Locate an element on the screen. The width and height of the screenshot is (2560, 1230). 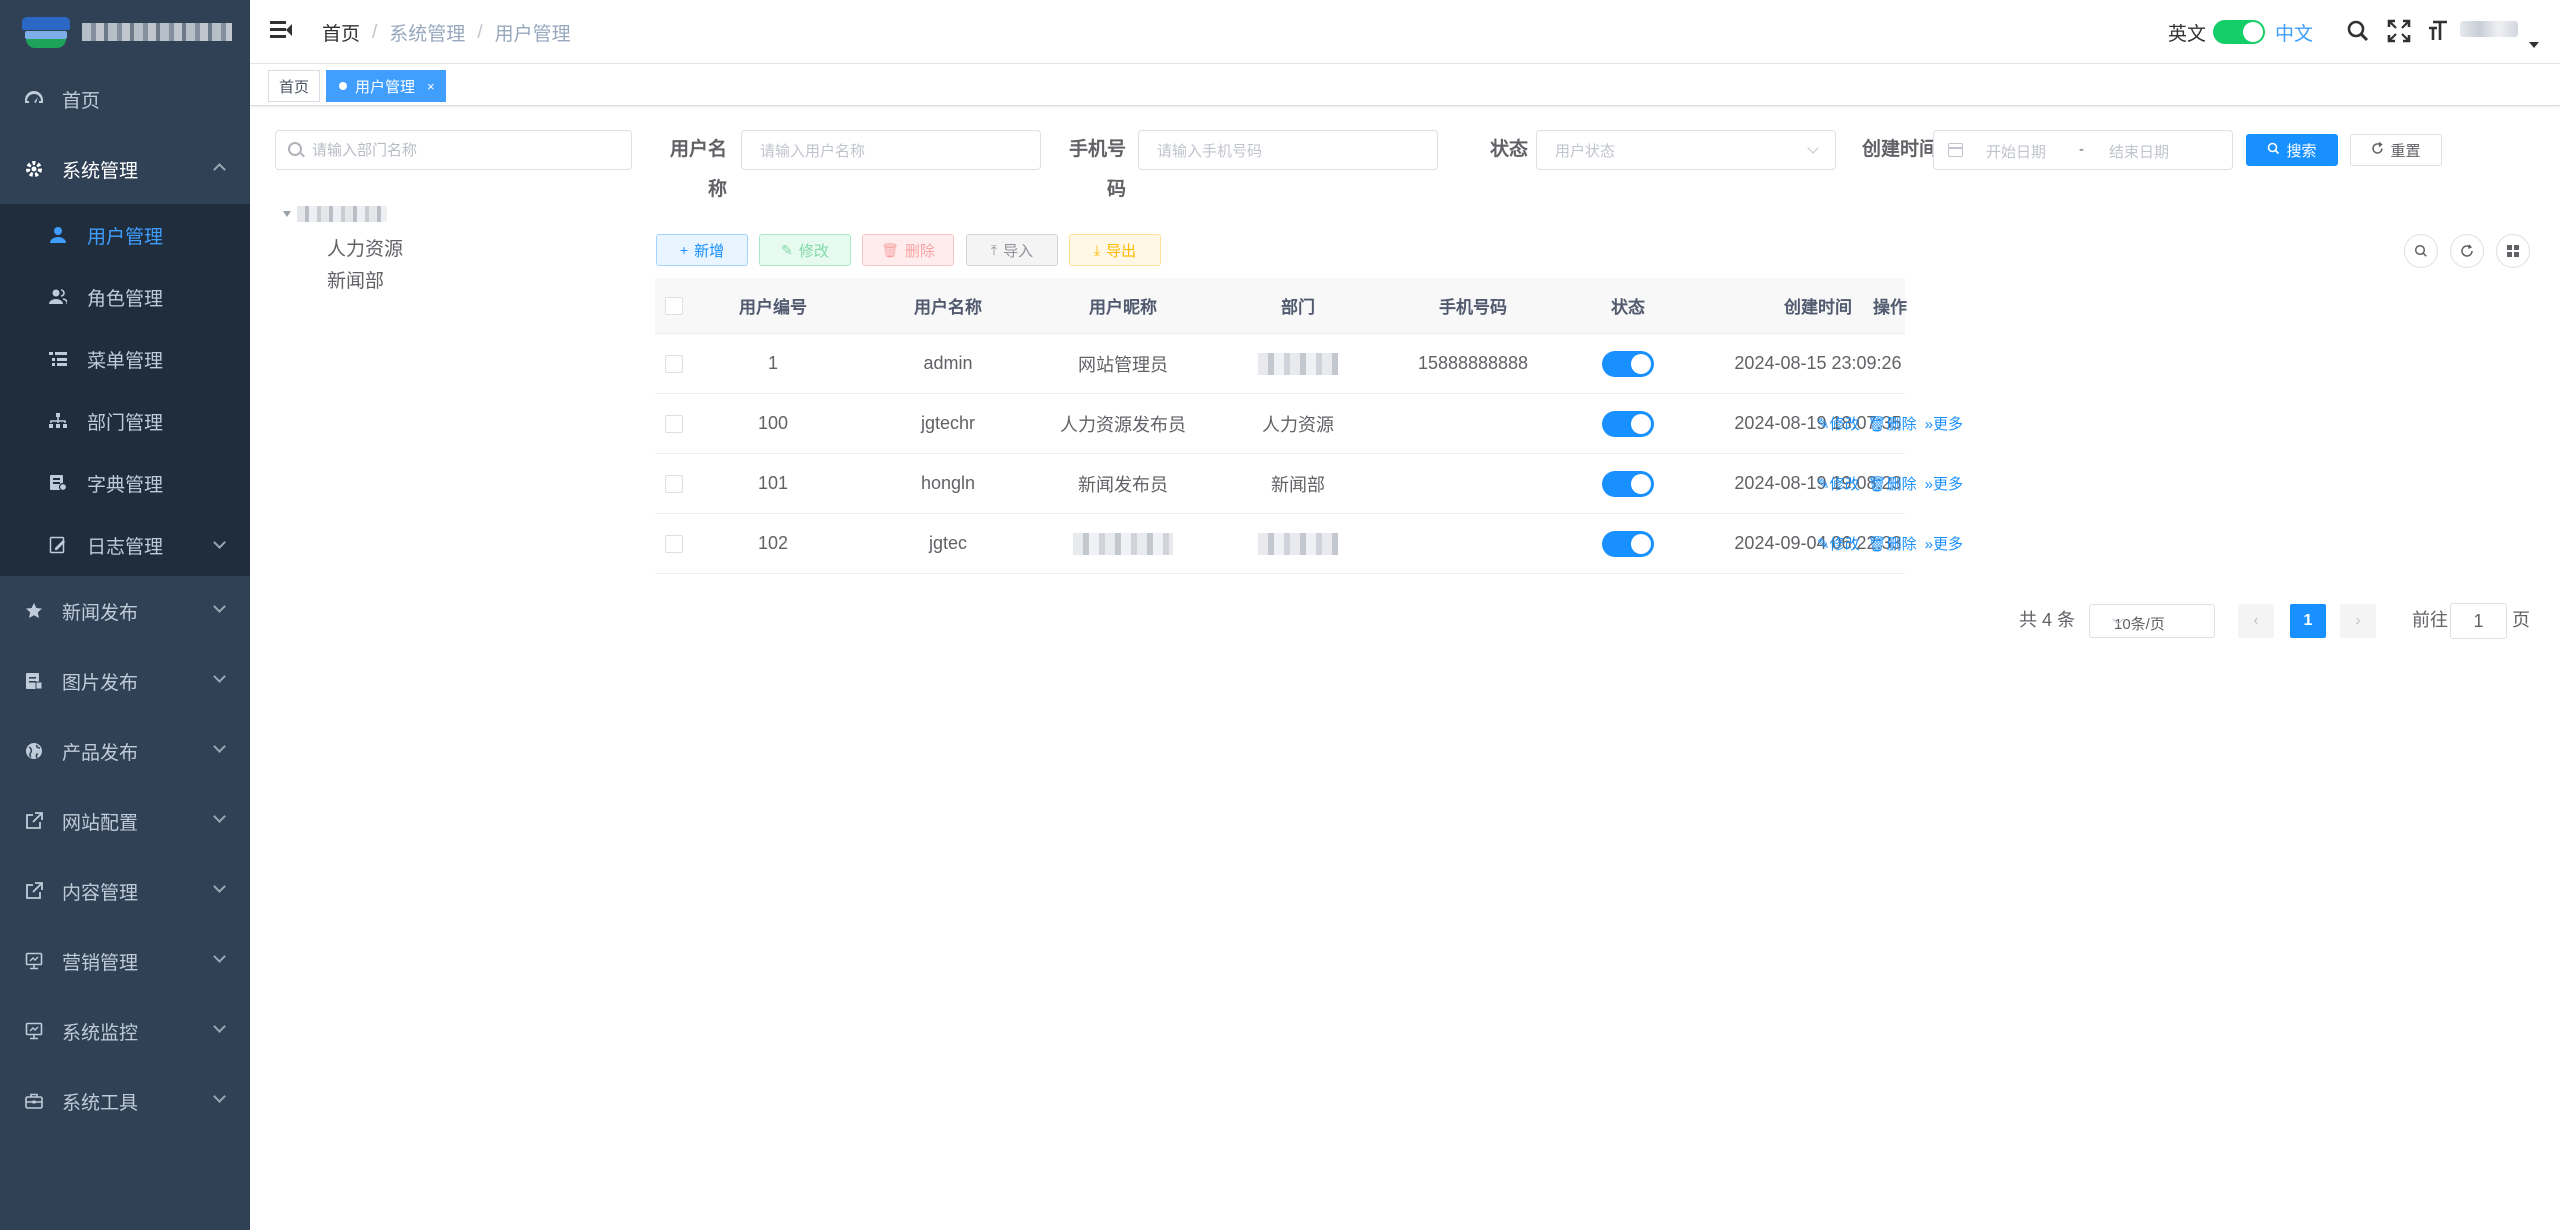
columns-button is located at coordinates (2513, 251).